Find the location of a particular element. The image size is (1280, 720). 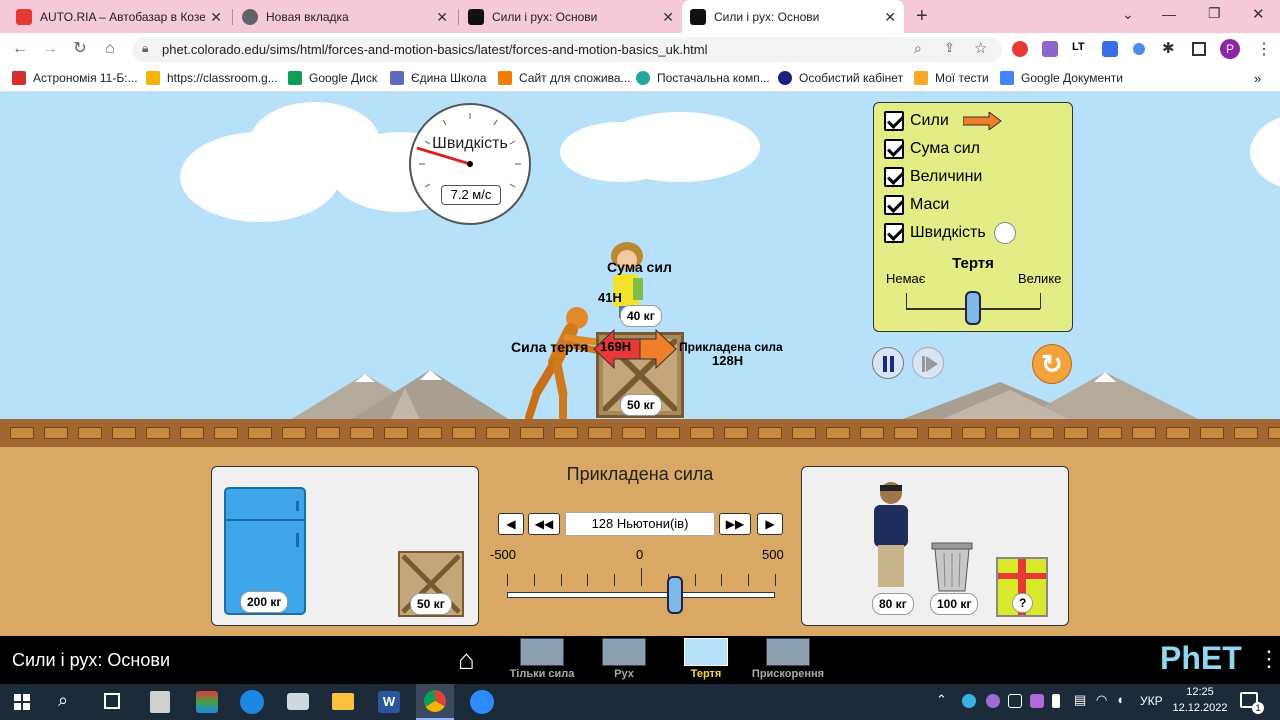

slider-tick is located at coordinates (615, 580).